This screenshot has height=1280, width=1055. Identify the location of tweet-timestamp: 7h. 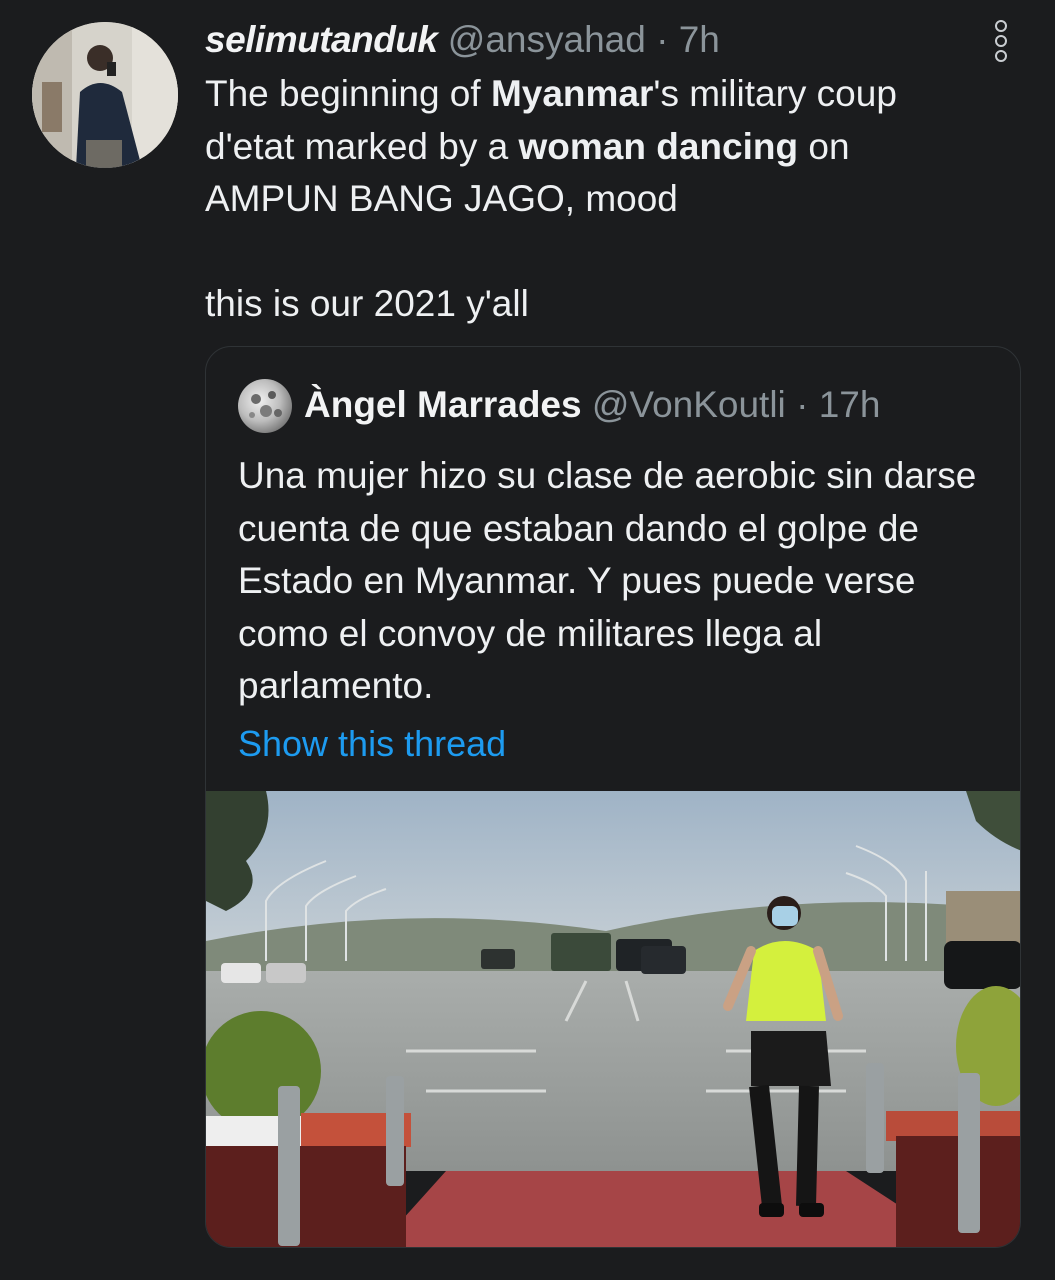
(699, 39).